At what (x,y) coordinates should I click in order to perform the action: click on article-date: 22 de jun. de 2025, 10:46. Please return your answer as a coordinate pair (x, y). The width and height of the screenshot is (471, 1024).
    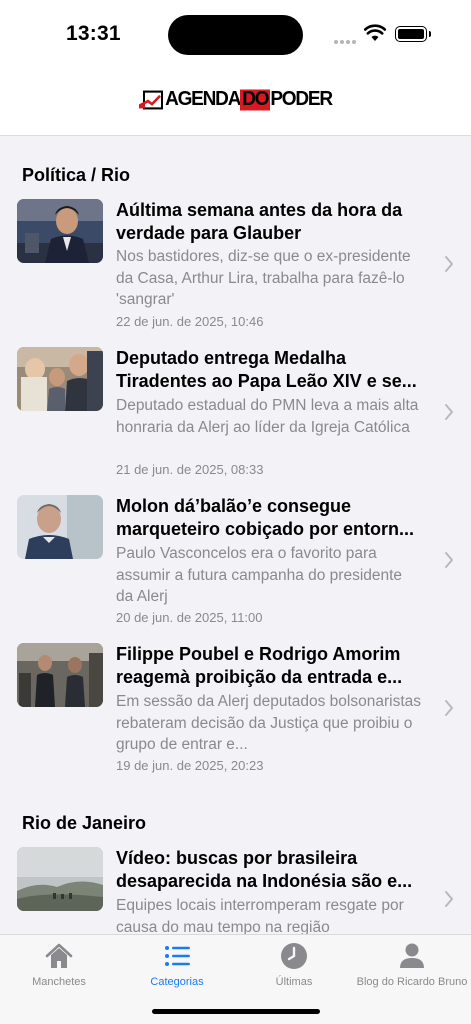
    Looking at the image, I should click on (190, 321).